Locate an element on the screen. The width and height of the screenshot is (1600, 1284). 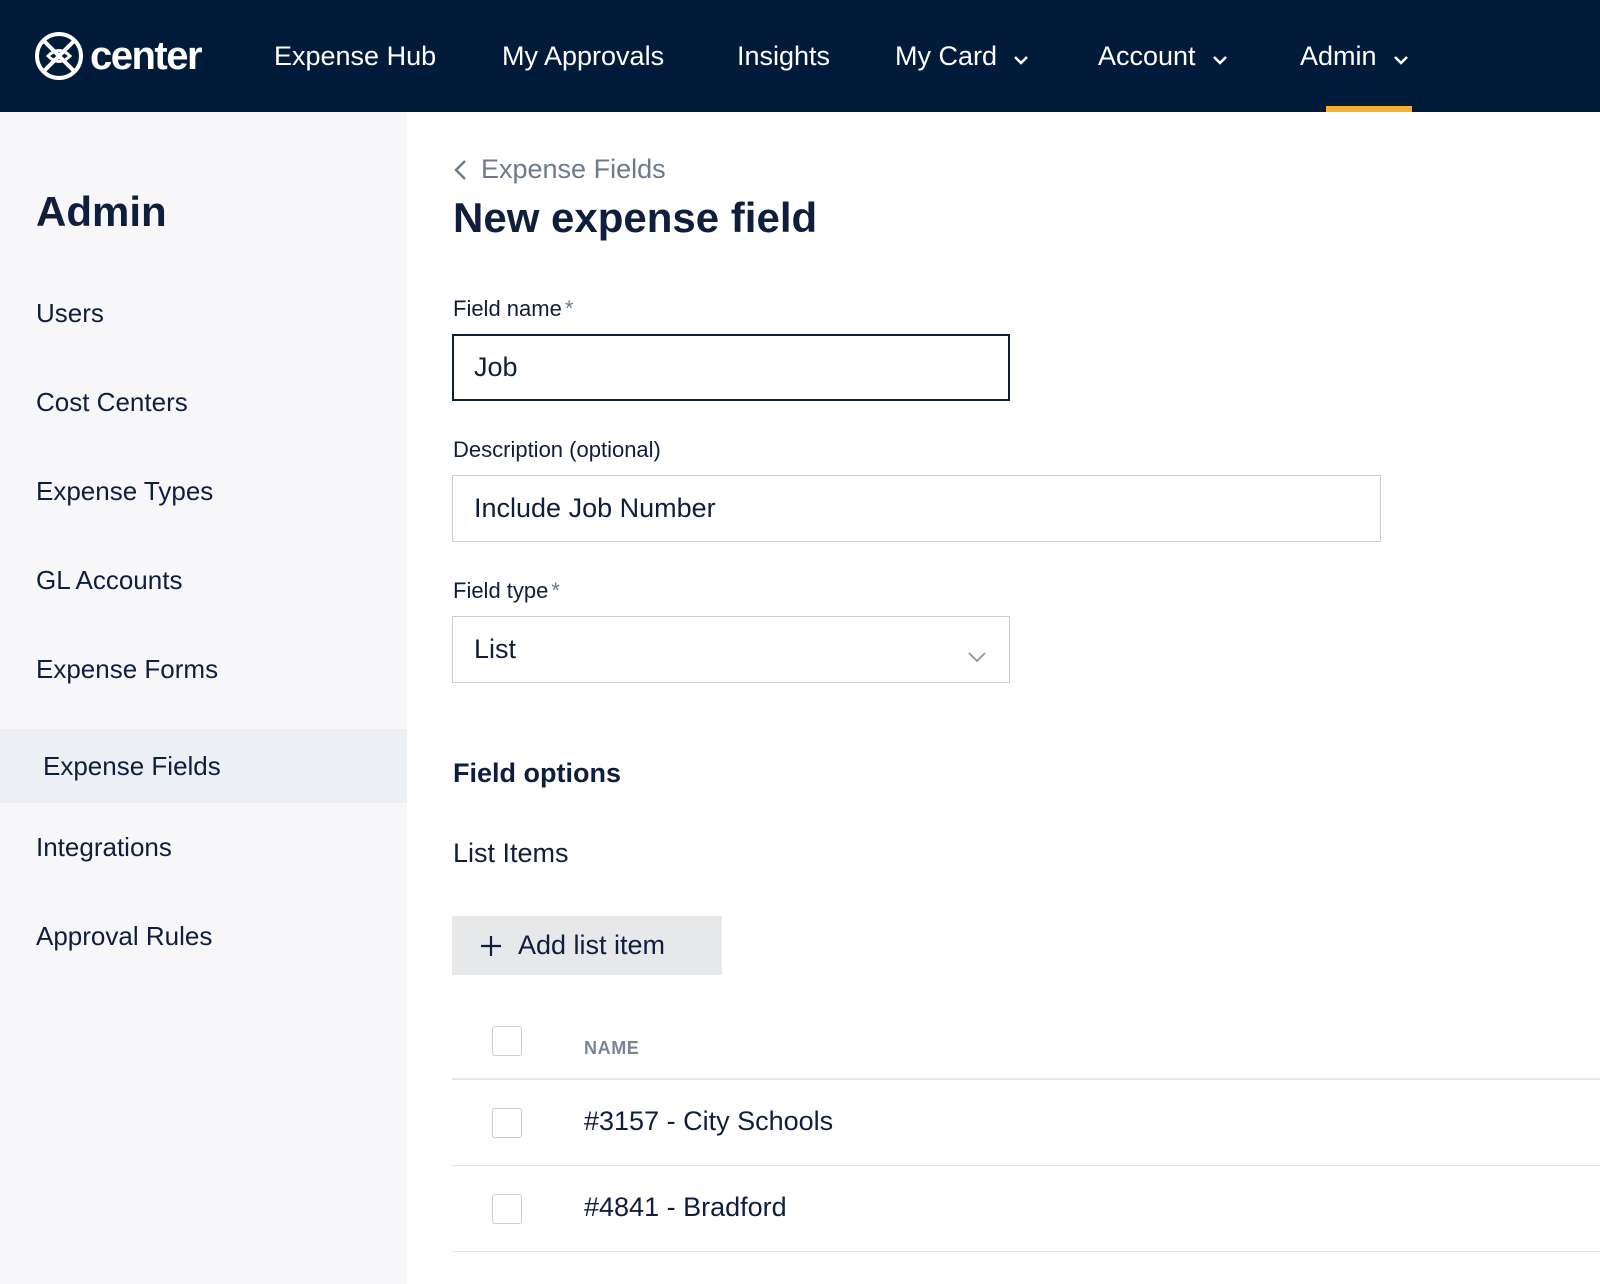
sidebar-item-label: GL Accounts is located at coordinates (109, 579).